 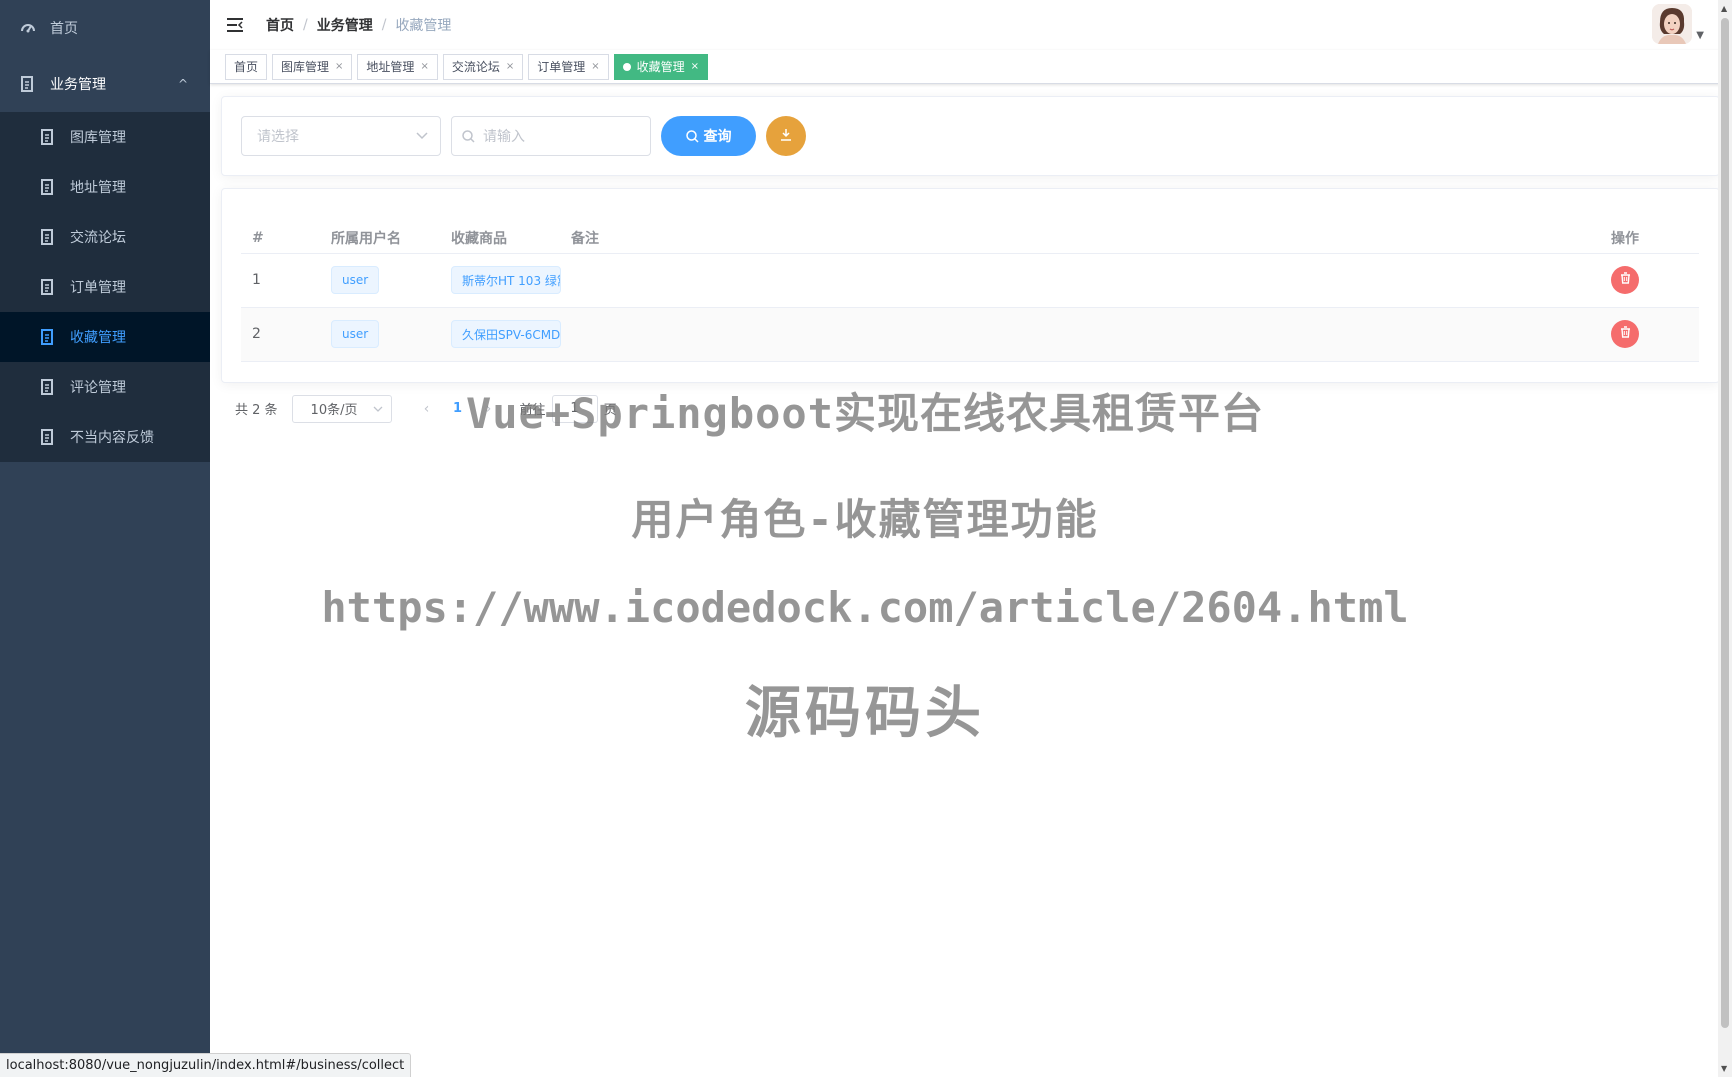 I want to click on caret-down-icon: ▼, so click(x=1700, y=35).